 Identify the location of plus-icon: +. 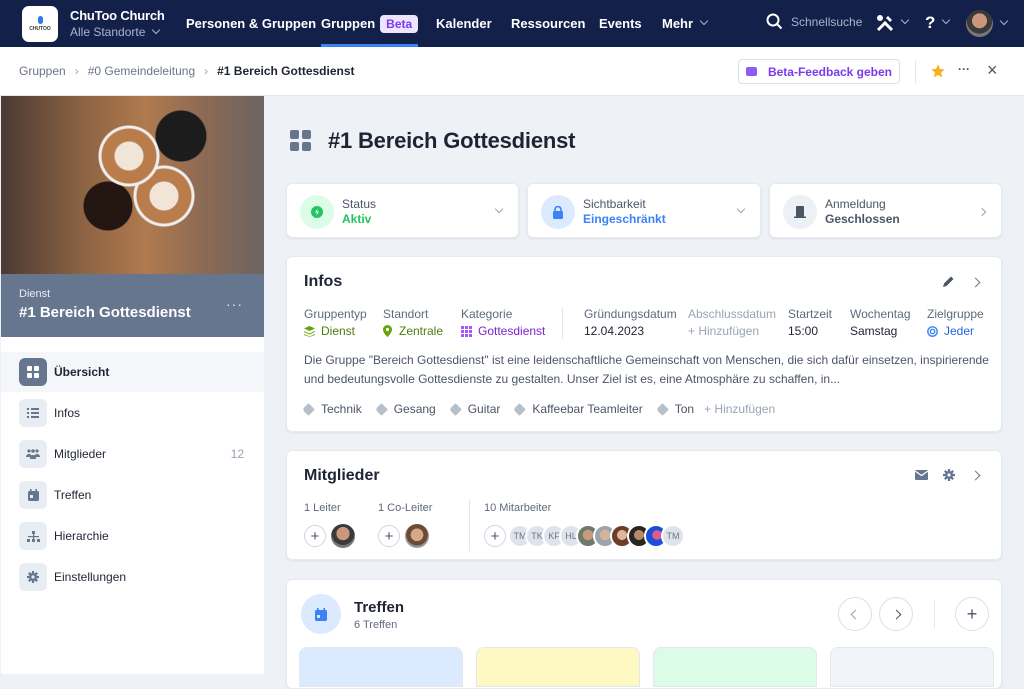
(972, 613).